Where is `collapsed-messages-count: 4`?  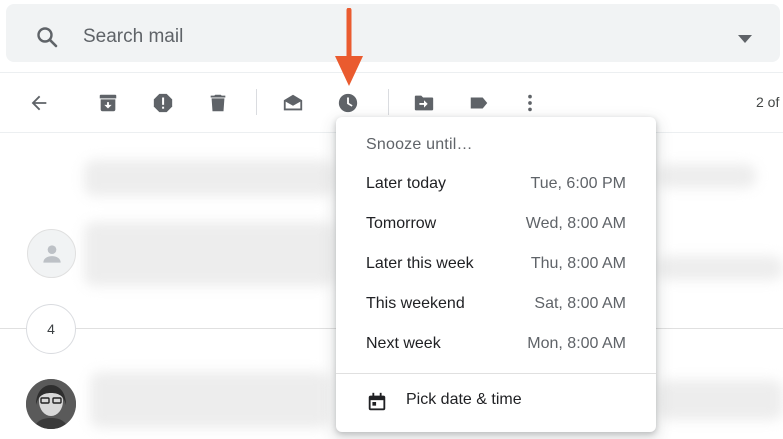 collapsed-messages-count: 4 is located at coordinates (51, 329).